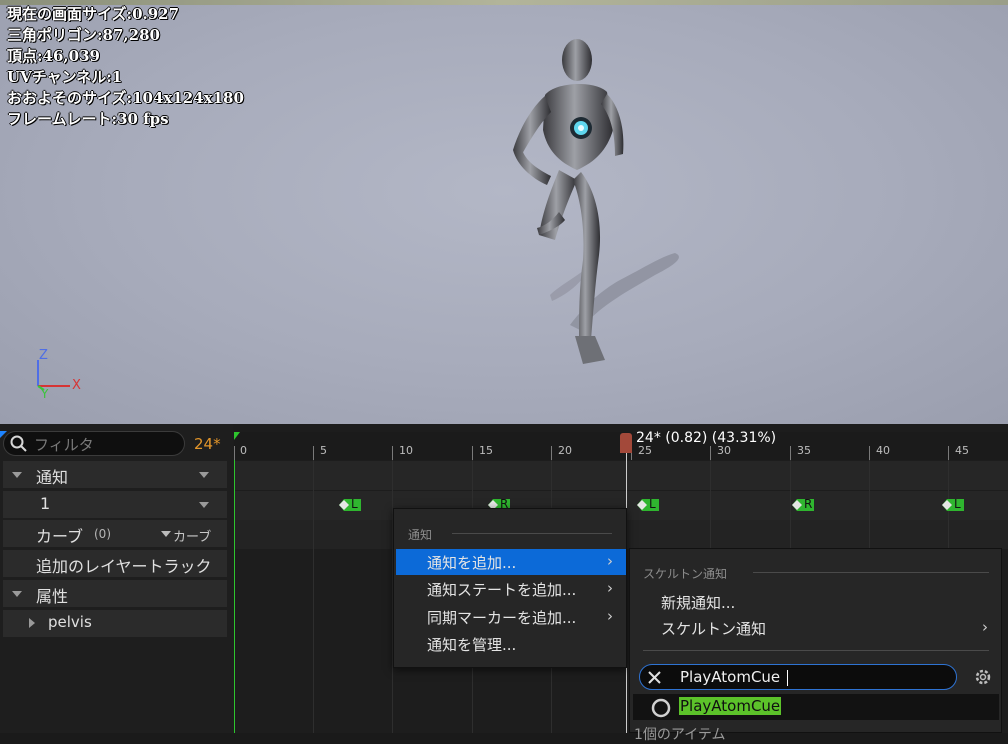 The image size is (1008, 744). What do you see at coordinates (32, 623) in the screenshot?
I see `expand-arrow-icon` at bounding box center [32, 623].